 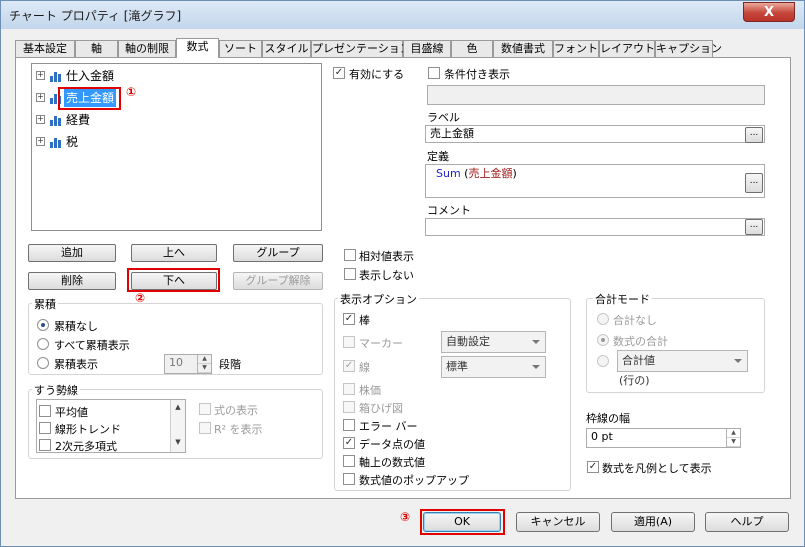 What do you see at coordinates (386, 256) in the screenshot?
I see `relative-label: 相対値表示` at bounding box center [386, 256].